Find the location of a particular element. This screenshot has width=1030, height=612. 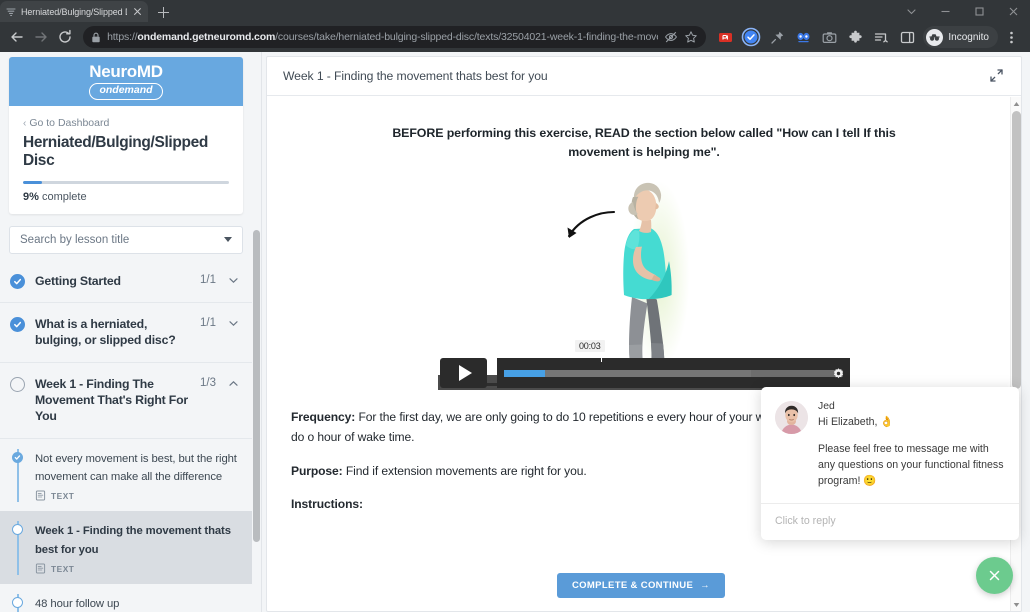

eye-slash-icon is located at coordinates (671, 37).